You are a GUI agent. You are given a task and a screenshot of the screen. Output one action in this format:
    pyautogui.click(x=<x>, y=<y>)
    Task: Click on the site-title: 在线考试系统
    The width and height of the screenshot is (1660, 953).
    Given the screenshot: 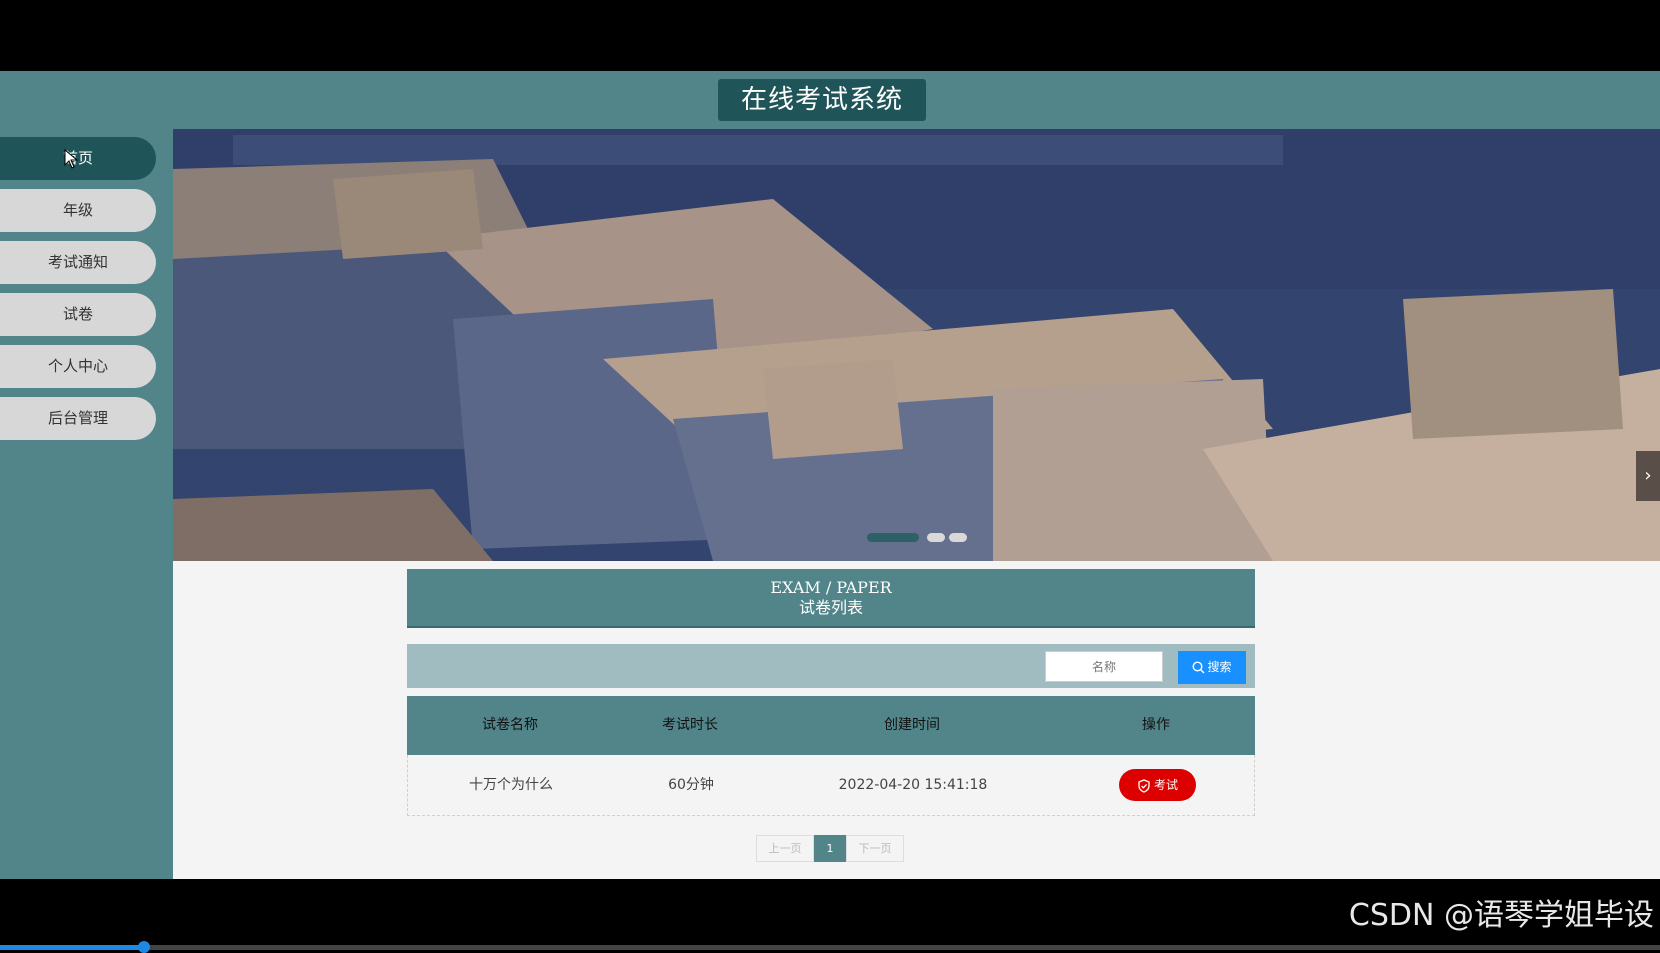 What is the action you would take?
    pyautogui.click(x=822, y=100)
    